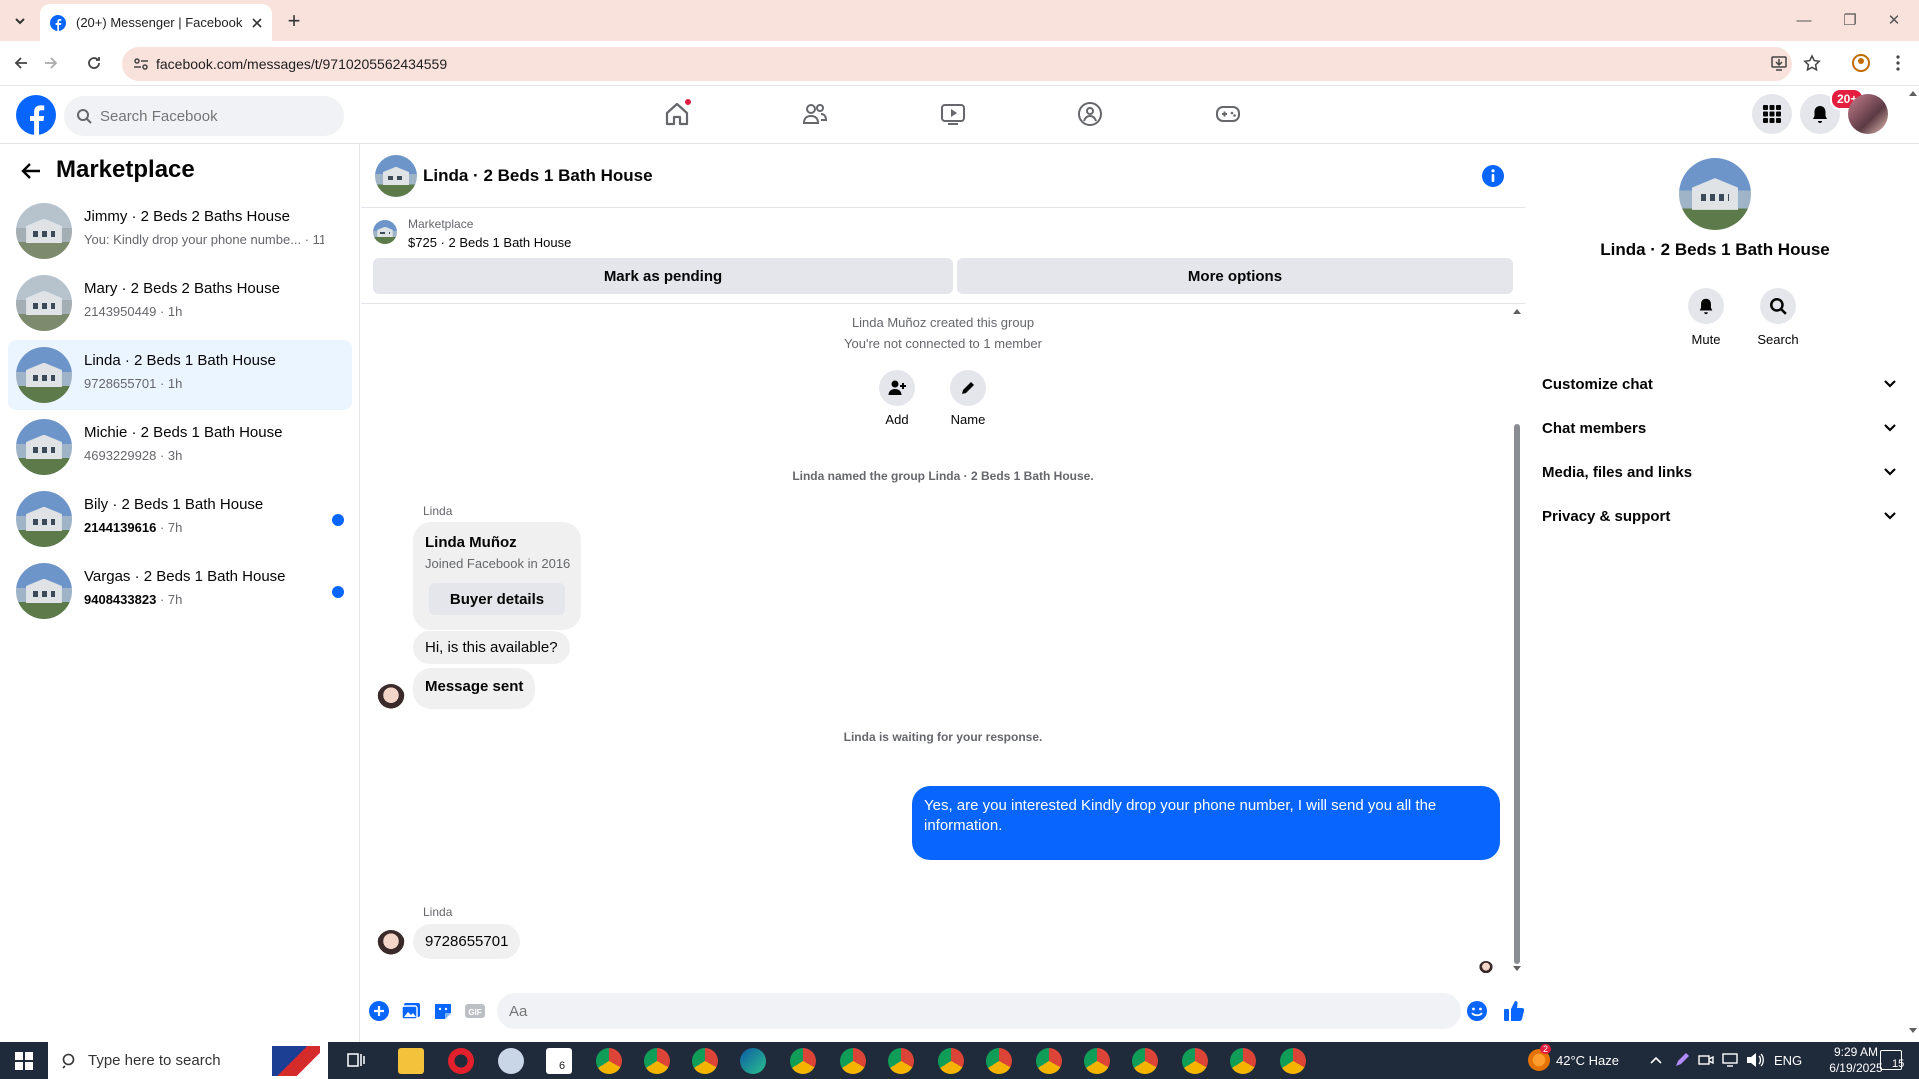  I want to click on facebook-search-box, so click(204, 116).